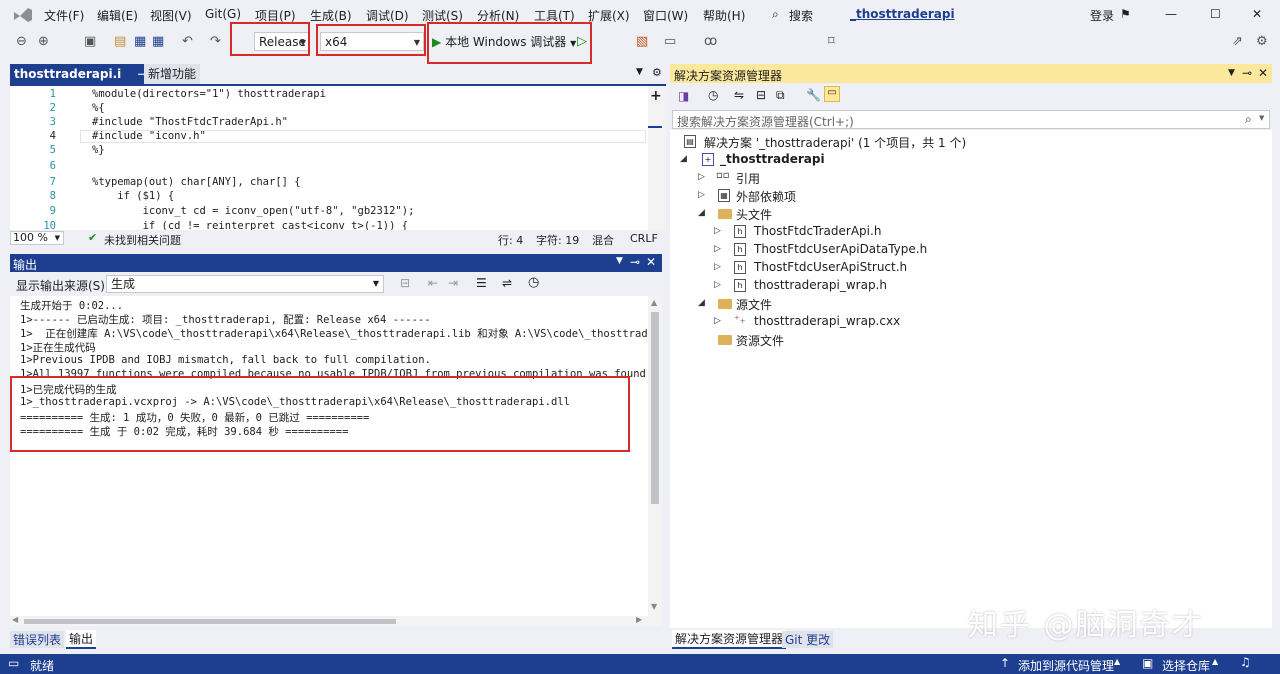  I want to click on menu-git: Git(G), so click(223, 14).